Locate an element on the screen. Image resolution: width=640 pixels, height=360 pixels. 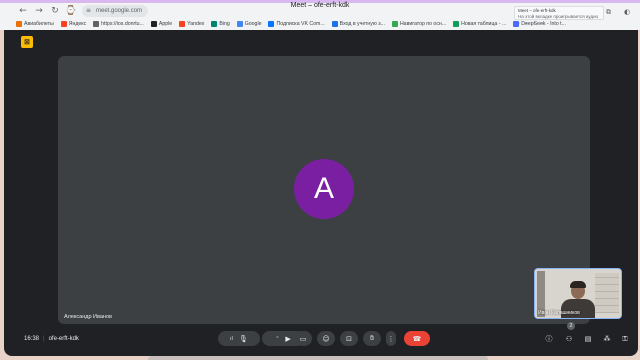
bookmark: Bing is located at coordinates (220, 24).